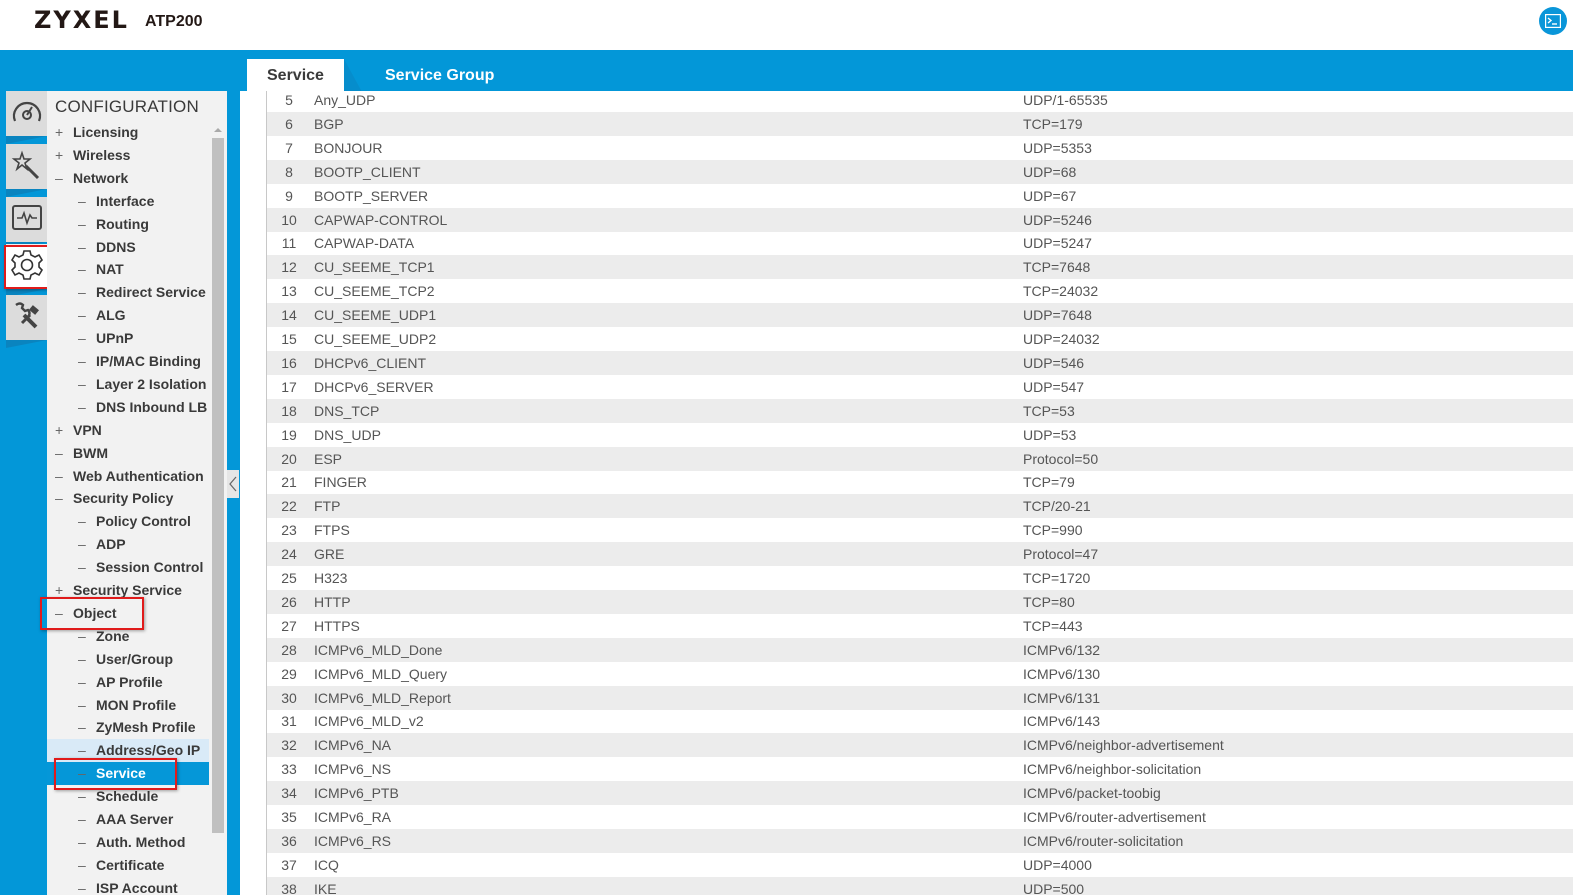 This screenshot has width=1573, height=895. I want to click on table-row: 29 ICMPv6_MLD_Query ICMPv6/130, so click(920, 674).